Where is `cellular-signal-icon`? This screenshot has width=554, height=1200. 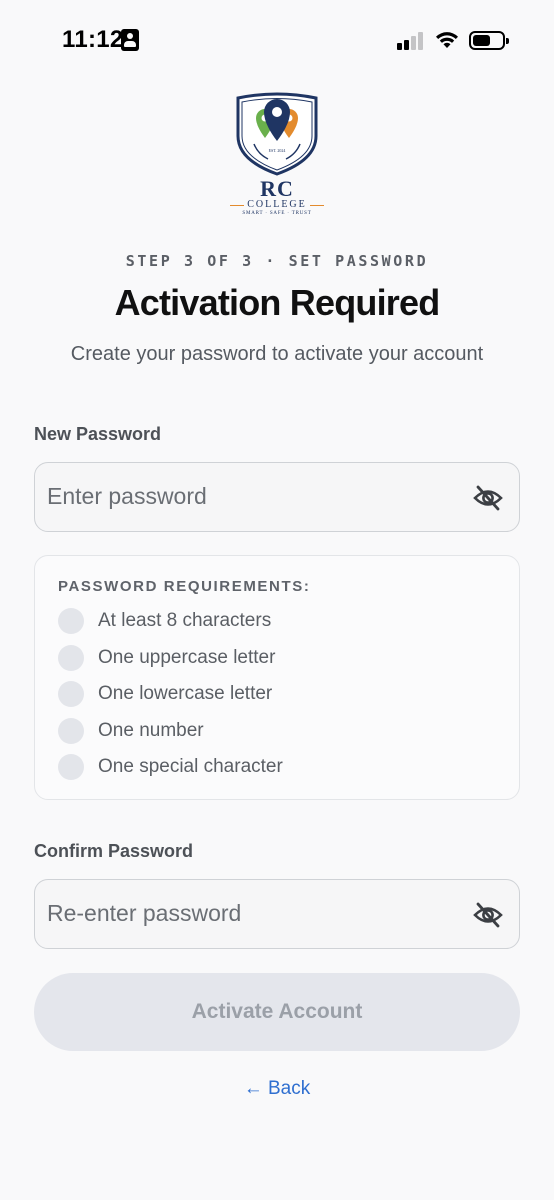 cellular-signal-icon is located at coordinates (411, 41).